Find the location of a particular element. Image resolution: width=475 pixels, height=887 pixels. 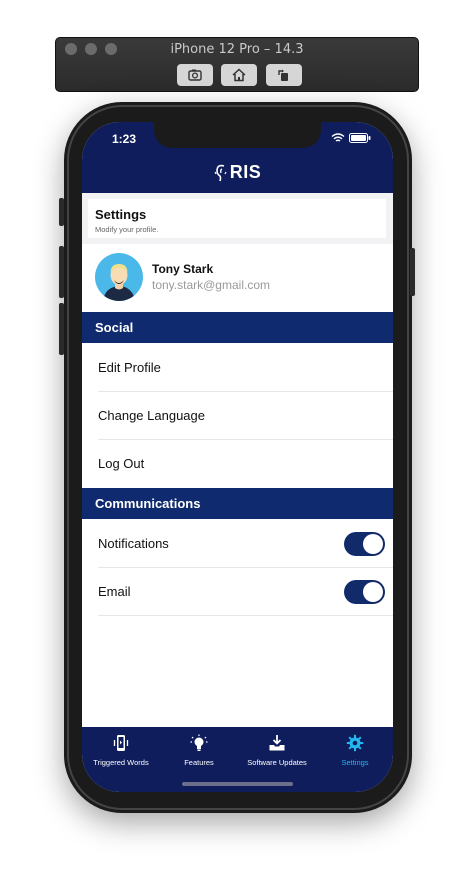

power-button is located at coordinates (412, 272).